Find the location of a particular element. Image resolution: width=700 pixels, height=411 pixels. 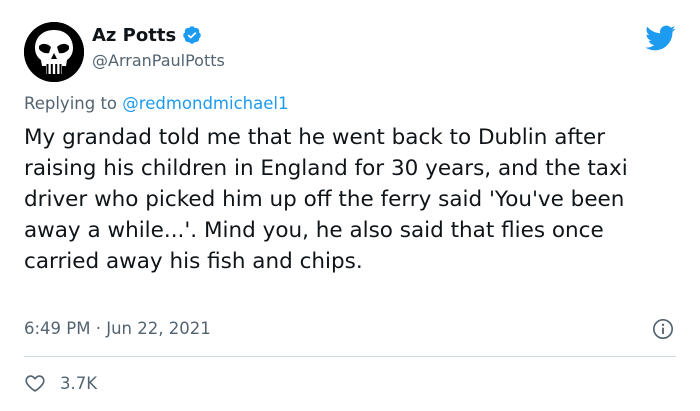

info-icon is located at coordinates (663, 329).